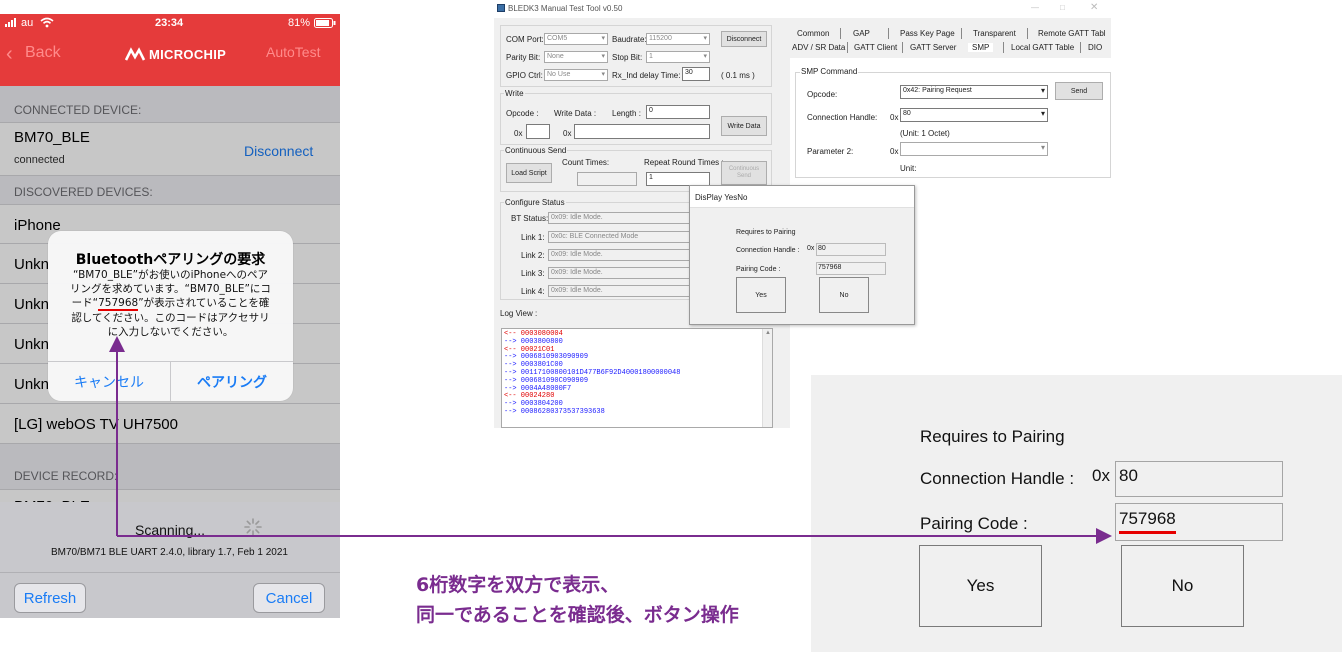 This screenshot has width=1342, height=652. Describe the element at coordinates (577, 615) in the screenshot. I see `caption-line: 同一であることを確認後、ボタン操作` at that location.